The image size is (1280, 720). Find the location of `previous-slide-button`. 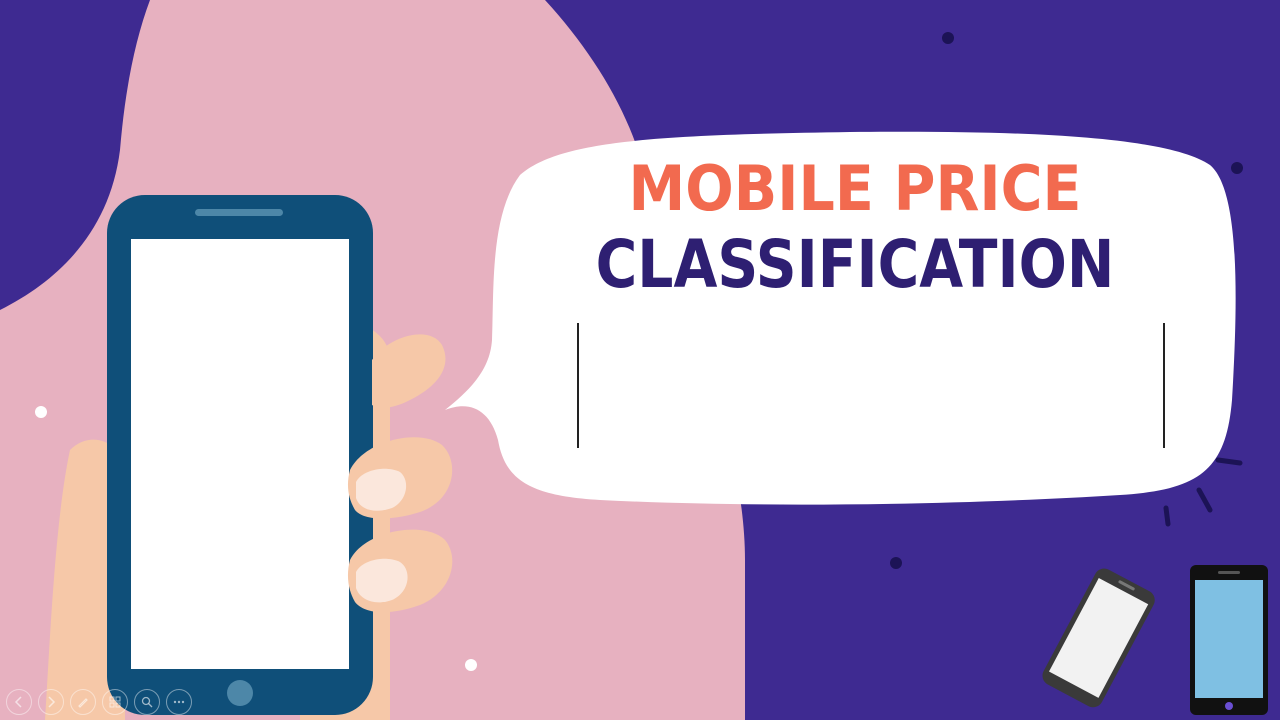

previous-slide-button is located at coordinates (19, 702).